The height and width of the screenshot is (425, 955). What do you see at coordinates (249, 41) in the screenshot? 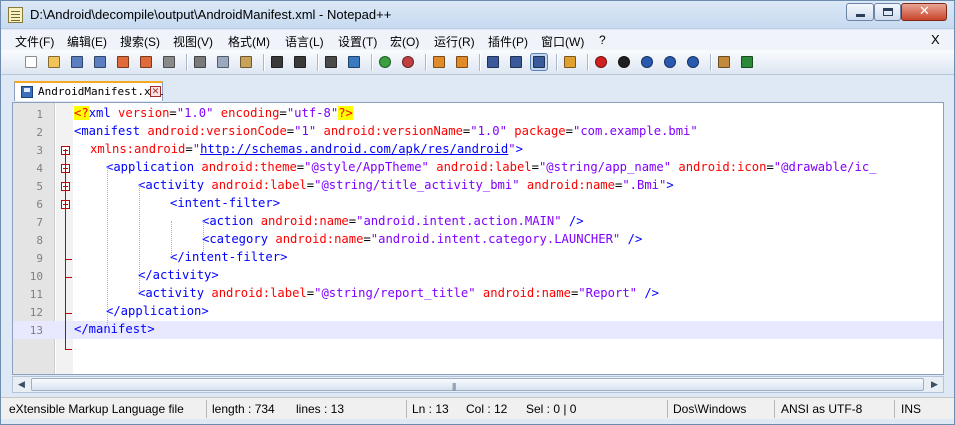
I see `menu-format: 格式(M)` at bounding box center [249, 41].